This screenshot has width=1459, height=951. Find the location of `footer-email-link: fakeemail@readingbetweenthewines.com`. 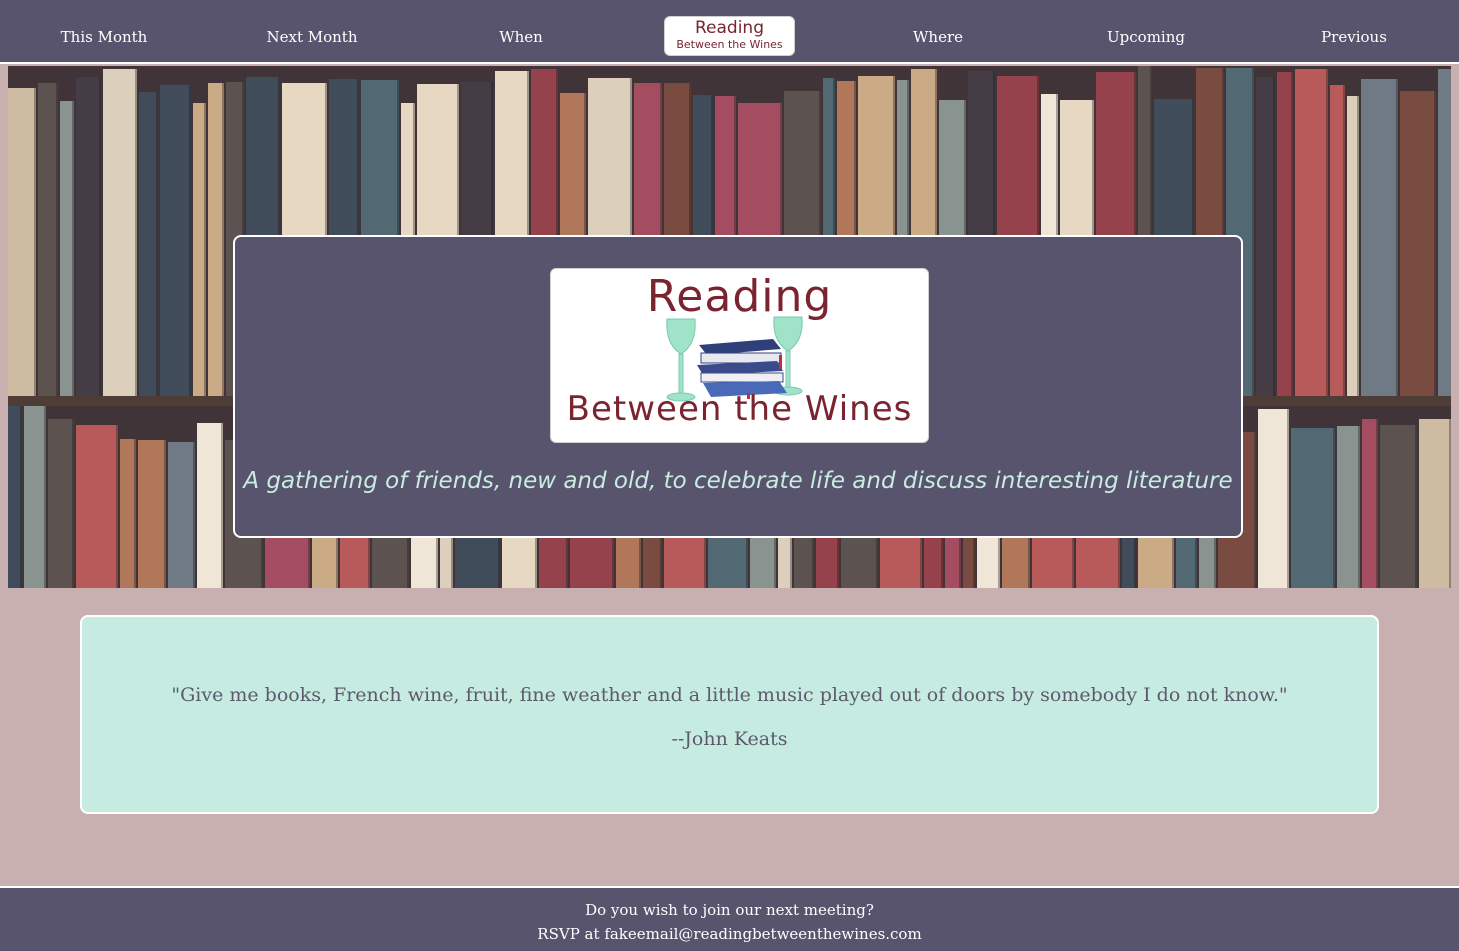

footer-email-link: fakeemail@readingbetweenthewines.com is located at coordinates (762, 934).